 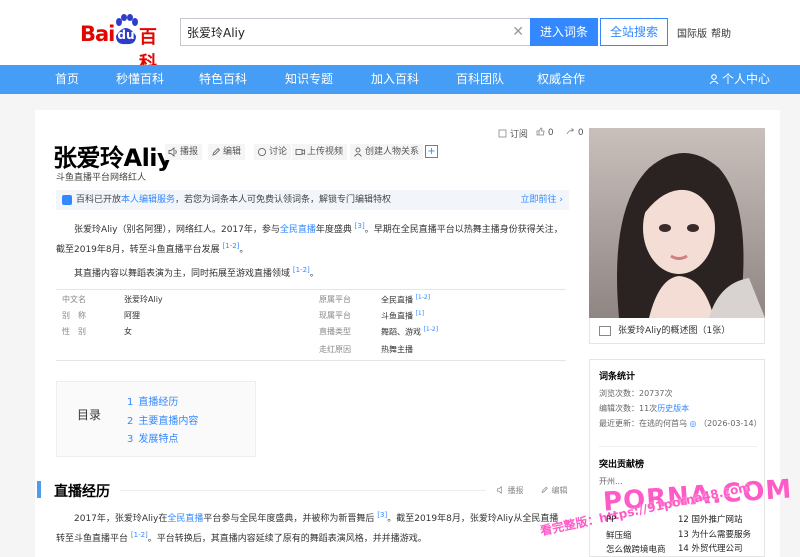 I want to click on add-tool-button: +, so click(x=431, y=151).